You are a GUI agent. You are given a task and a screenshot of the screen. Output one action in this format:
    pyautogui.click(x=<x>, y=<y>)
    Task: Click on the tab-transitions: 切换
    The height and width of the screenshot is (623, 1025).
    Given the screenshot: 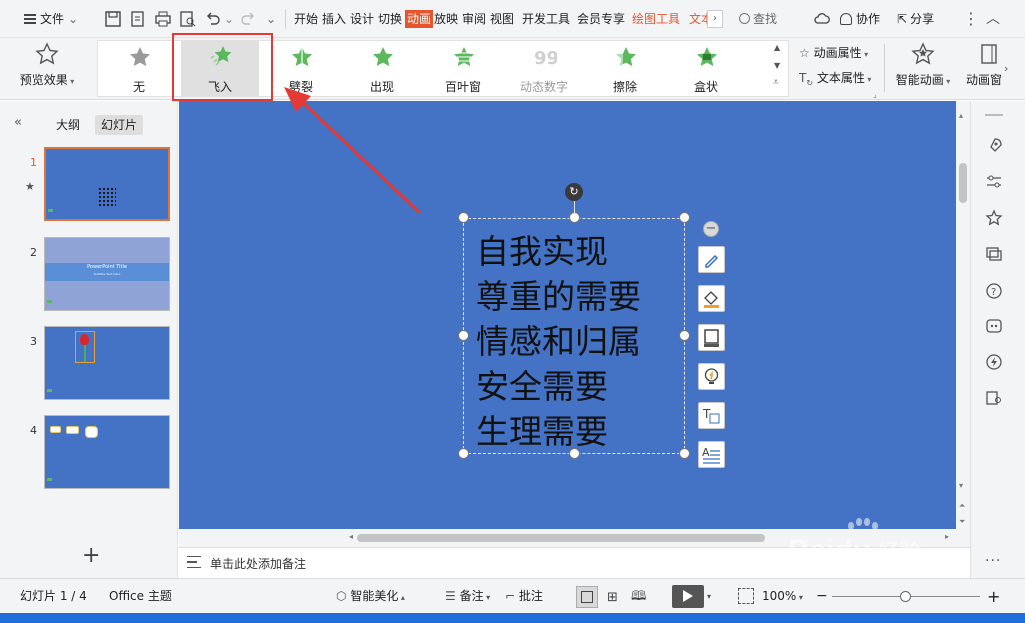 What is the action you would take?
    pyautogui.click(x=390, y=19)
    